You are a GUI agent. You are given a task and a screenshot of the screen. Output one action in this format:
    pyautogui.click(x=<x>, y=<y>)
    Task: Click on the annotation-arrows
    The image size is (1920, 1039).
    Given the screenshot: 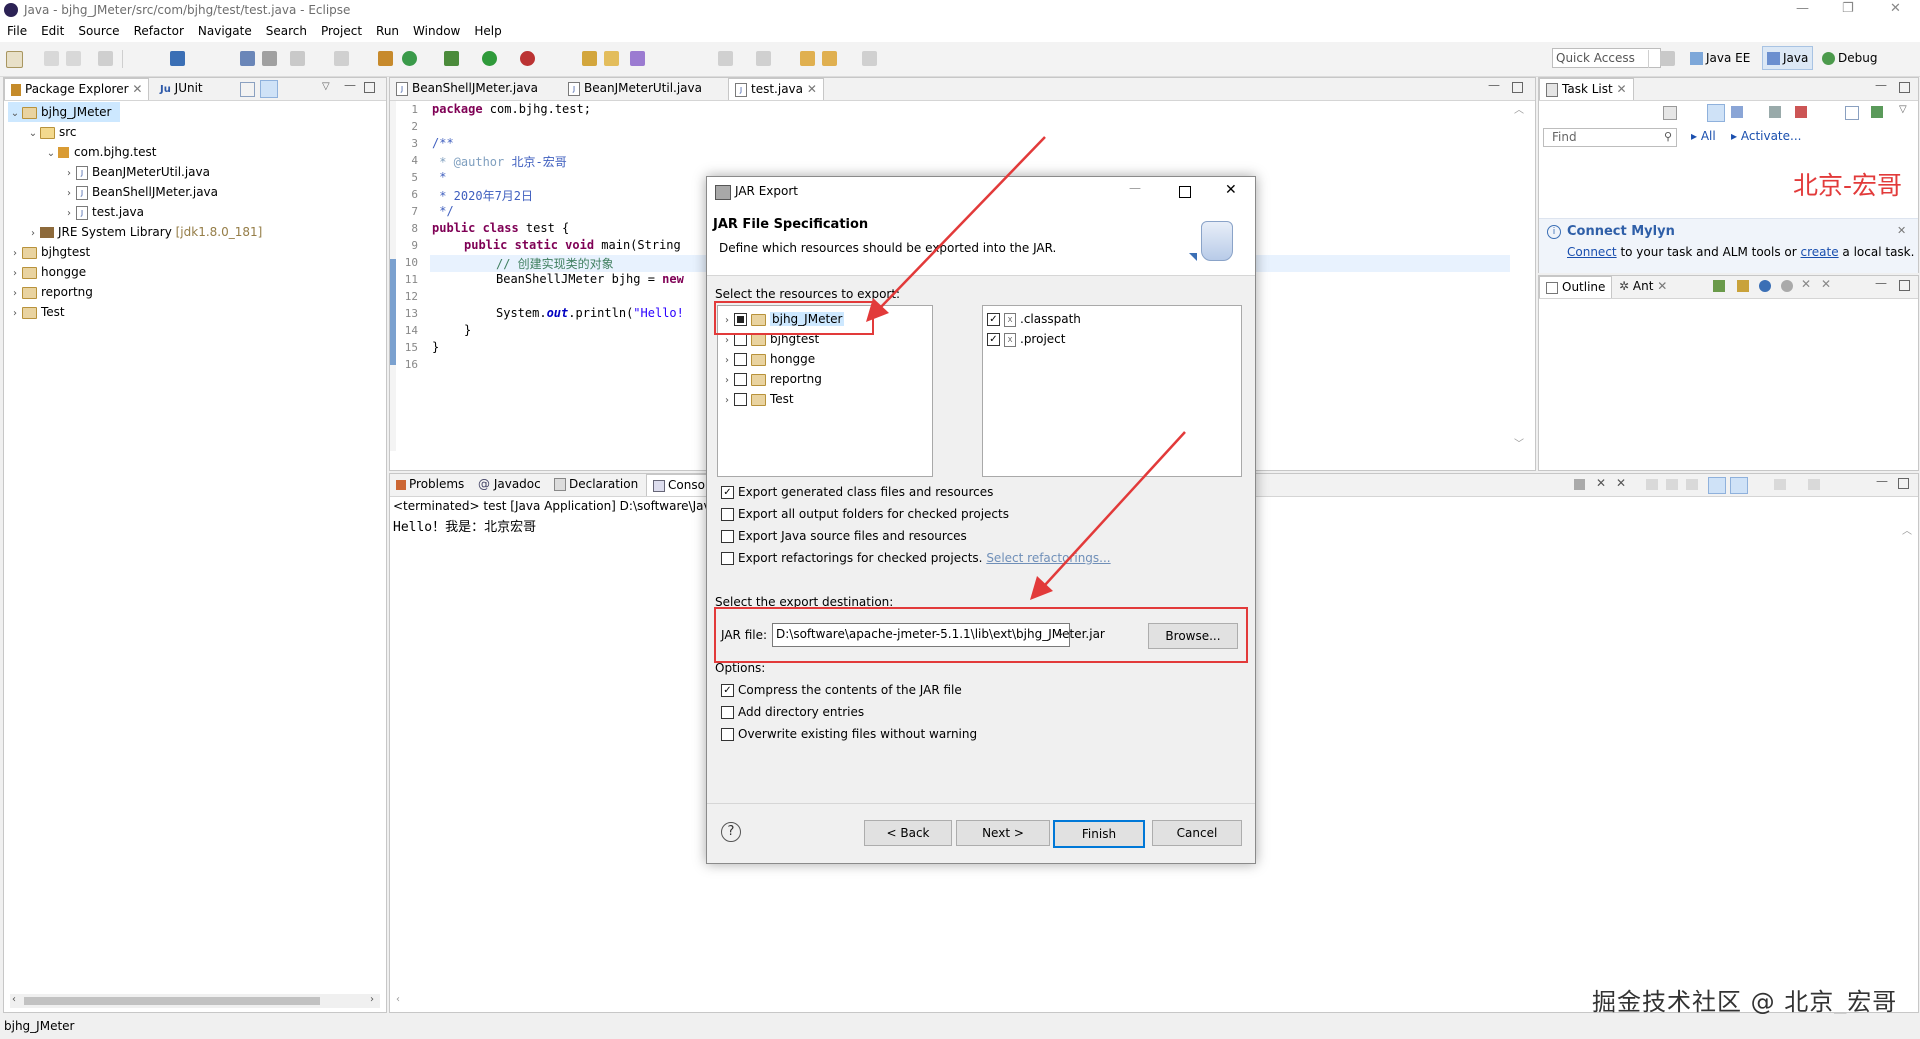 What is the action you would take?
    pyautogui.click(x=1026, y=368)
    